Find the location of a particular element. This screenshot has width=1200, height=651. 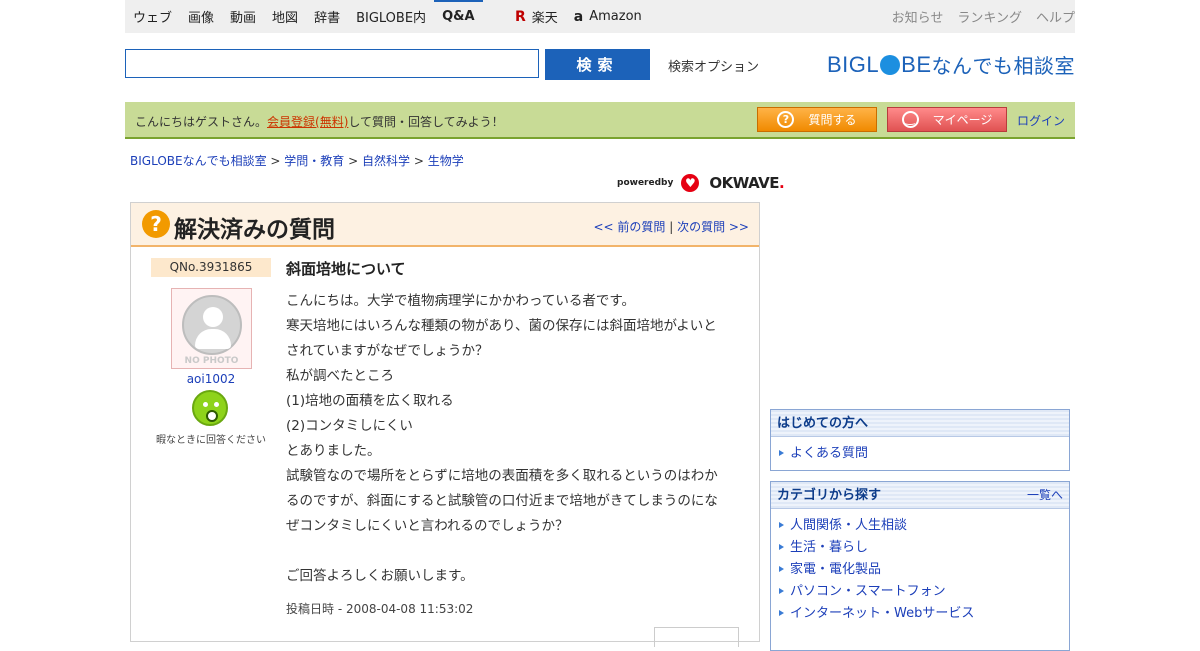

tab-images: 画像 is located at coordinates (201, 16).